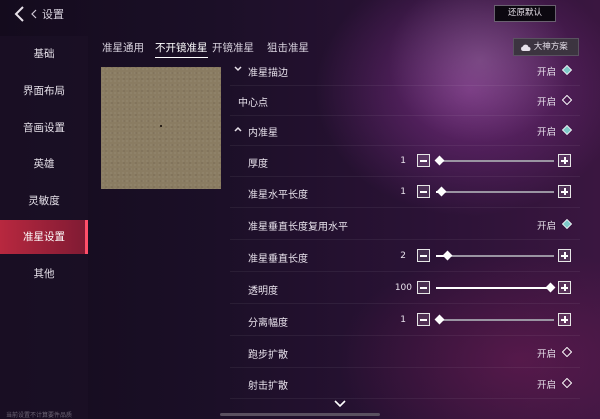 This screenshot has height=419, width=600. What do you see at coordinates (268, 323) in the screenshot?
I see `setting-label: 分离幅度` at bounding box center [268, 323].